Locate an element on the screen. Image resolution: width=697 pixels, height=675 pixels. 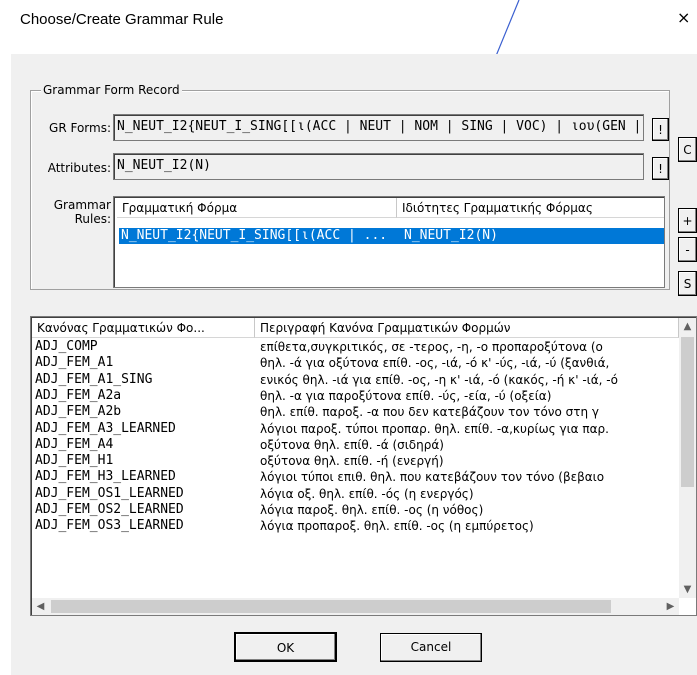
horizontal-scrollbar: ◀ ▶ is located at coordinates (355, 606).